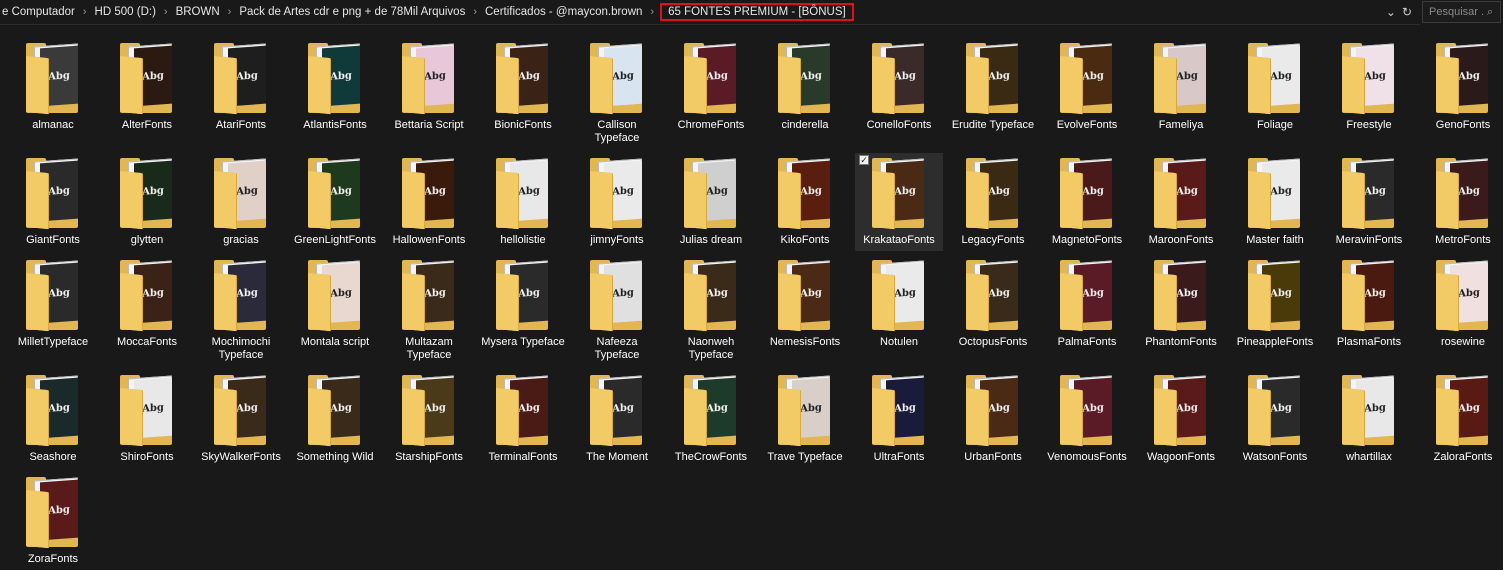 This screenshot has height=570, width=1503. Describe the element at coordinates (1275, 342) in the screenshot. I see `folder-label: PineappleFonts` at that location.